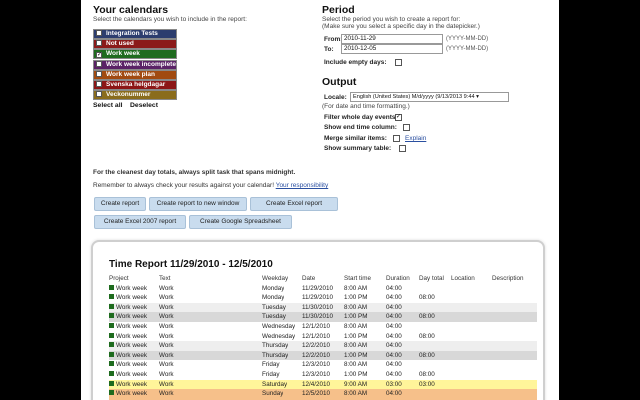 This screenshot has height=400, width=640. Describe the element at coordinates (392, 39) in the screenshot. I see `from-date-input: 2010-11-29` at that location.